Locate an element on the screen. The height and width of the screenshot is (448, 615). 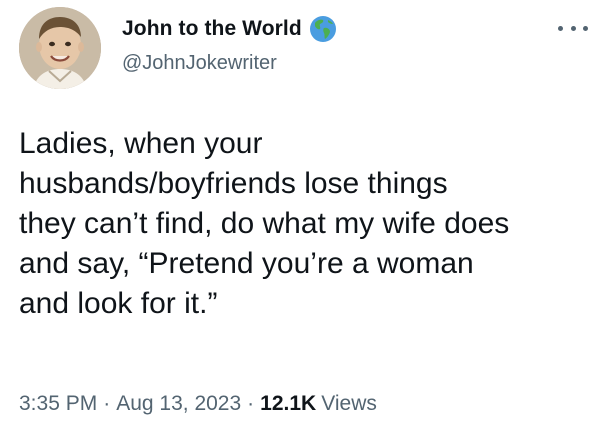
tweet-text-line: they can’t find, do what my wife does is located at coordinates (264, 223).